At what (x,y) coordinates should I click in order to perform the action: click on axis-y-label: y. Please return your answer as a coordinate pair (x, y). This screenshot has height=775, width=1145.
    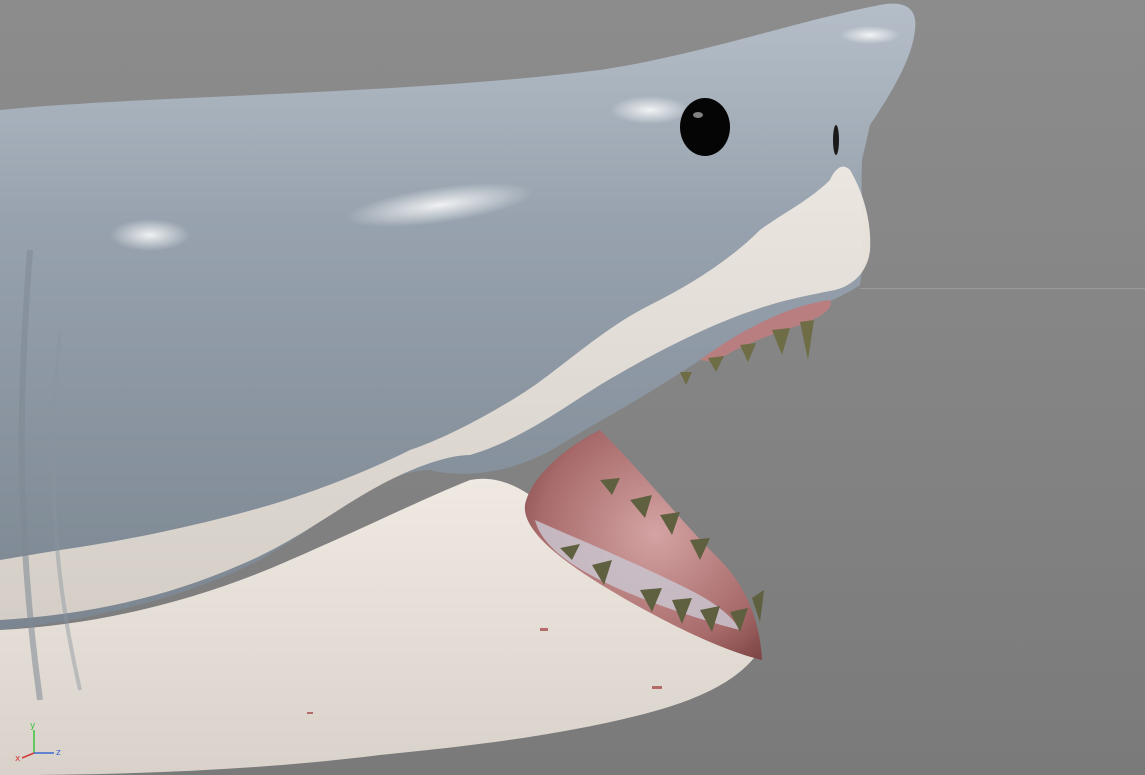
    Looking at the image, I should click on (33, 726).